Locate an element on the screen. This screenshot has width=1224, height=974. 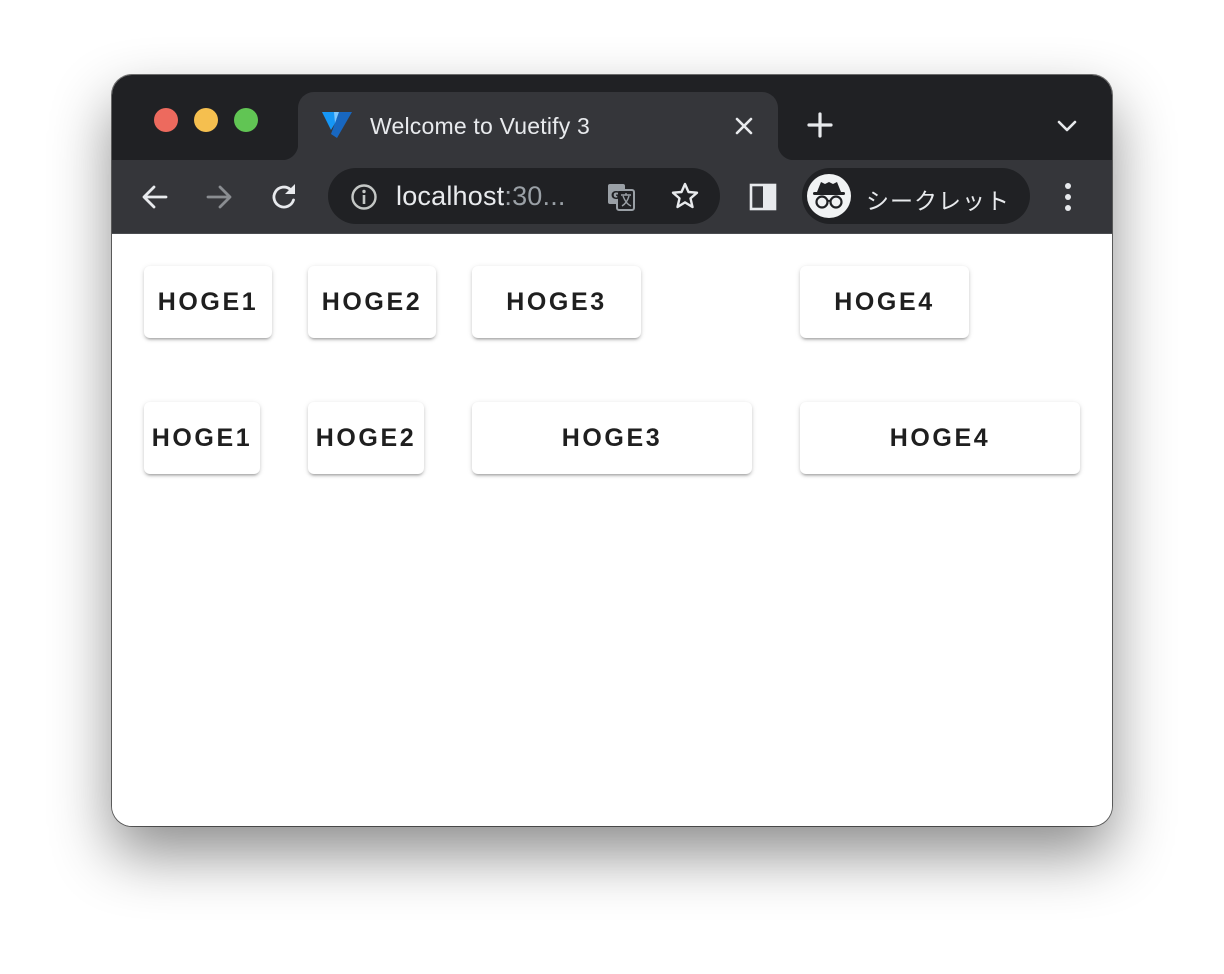
active-tab: Welcome to Vuetify 3 is located at coordinates (538, 126).